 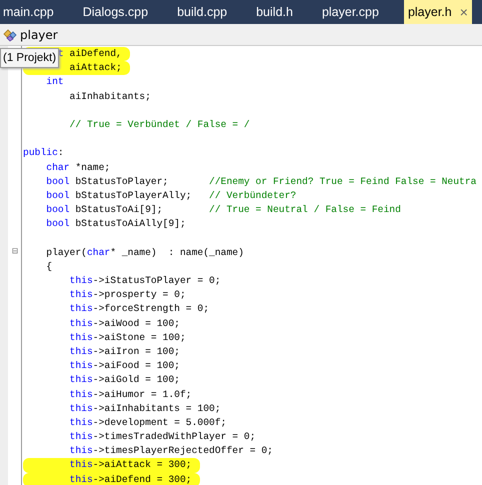 What do you see at coordinates (30, 58) in the screenshot?
I see `tooltip: (1 Projekt)` at bounding box center [30, 58].